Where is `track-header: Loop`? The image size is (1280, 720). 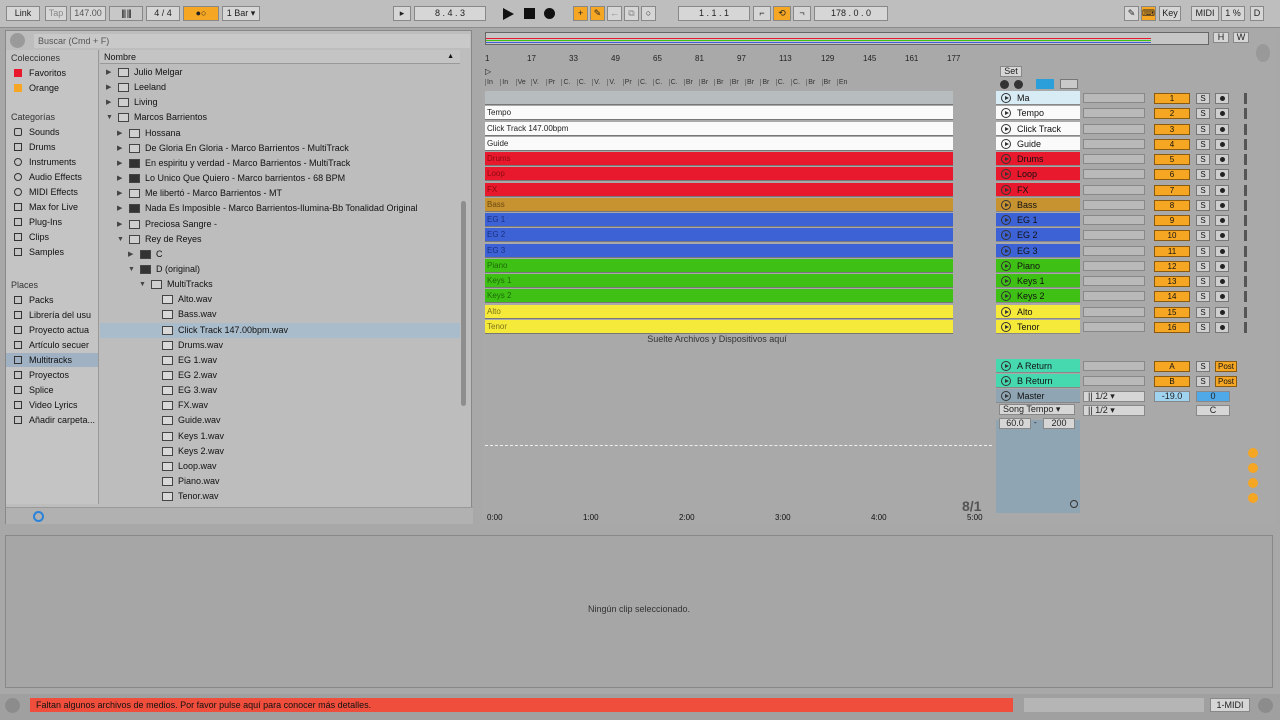
track-header: Loop is located at coordinates (1038, 174).